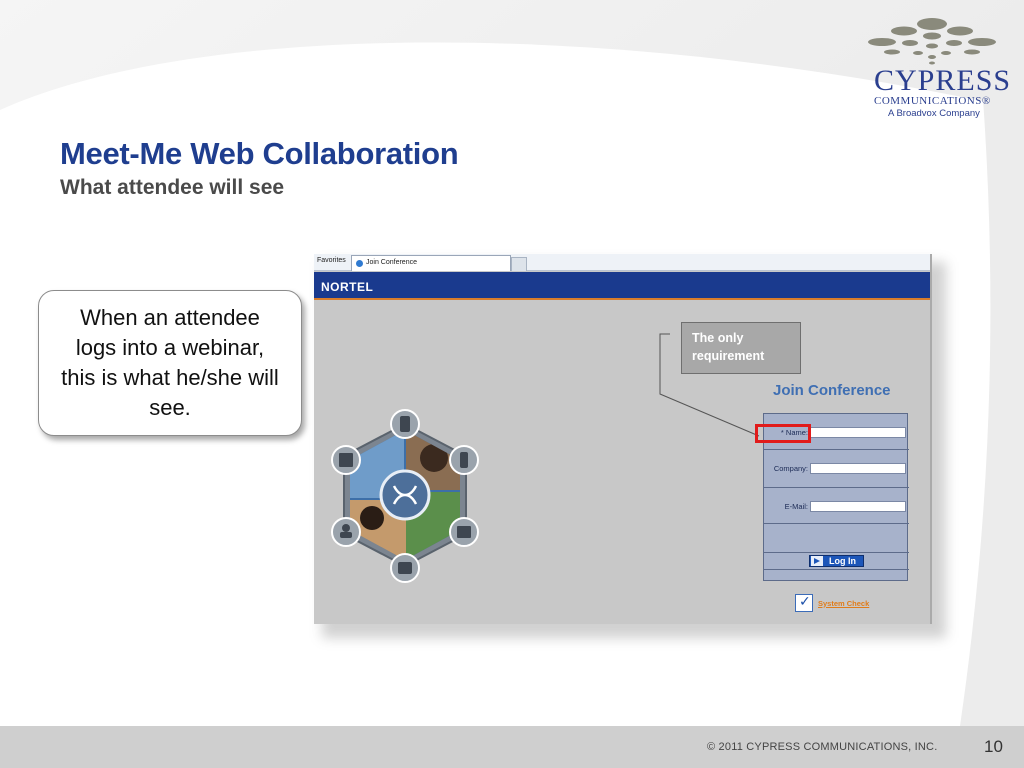  I want to click on login-button: Log In, so click(836, 561).